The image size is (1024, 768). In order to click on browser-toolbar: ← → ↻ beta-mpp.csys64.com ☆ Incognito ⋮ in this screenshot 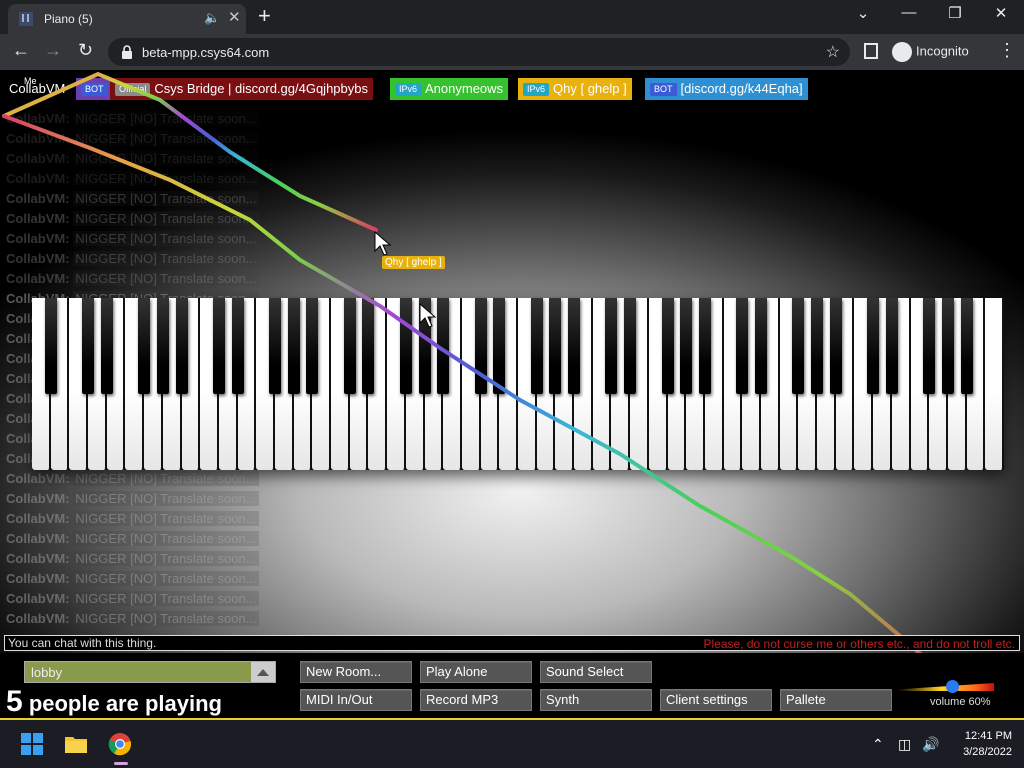, I will do `click(512, 52)`.